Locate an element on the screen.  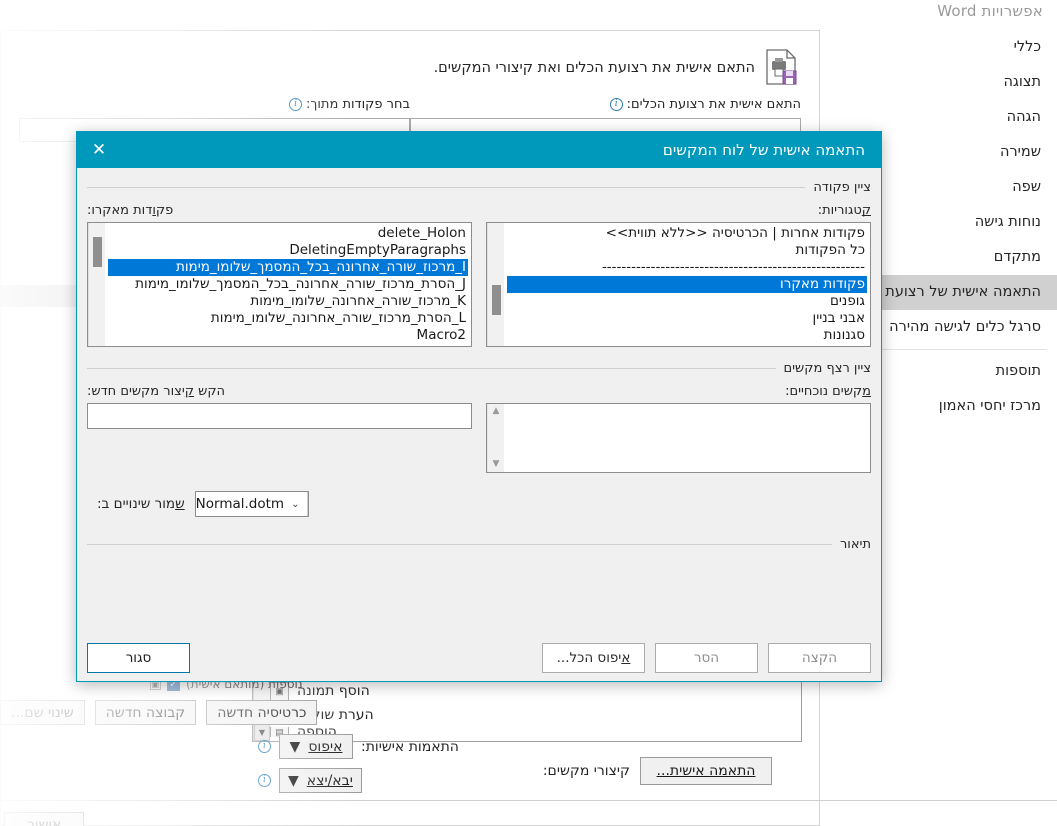
description-group-header: תיאור is located at coordinates (479, 544).